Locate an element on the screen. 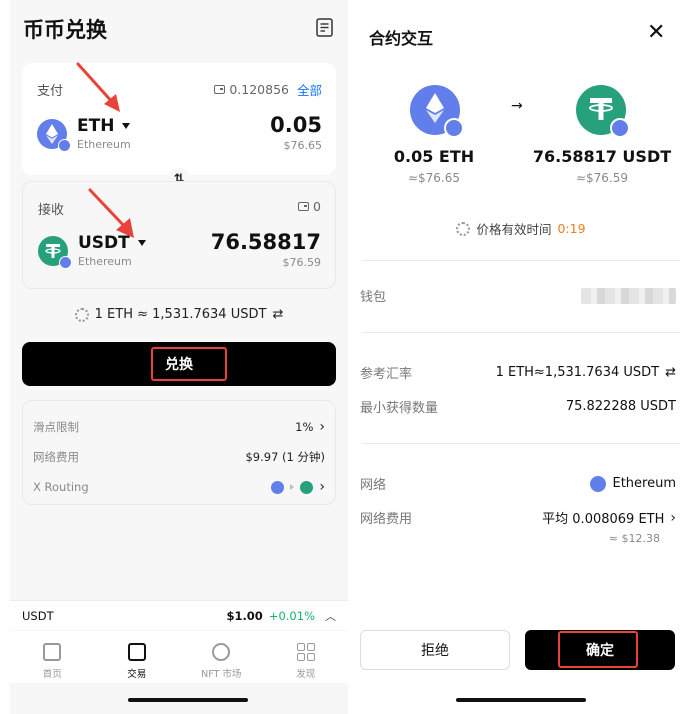  tab-nft-market: NFT 市场 is located at coordinates (221, 657).